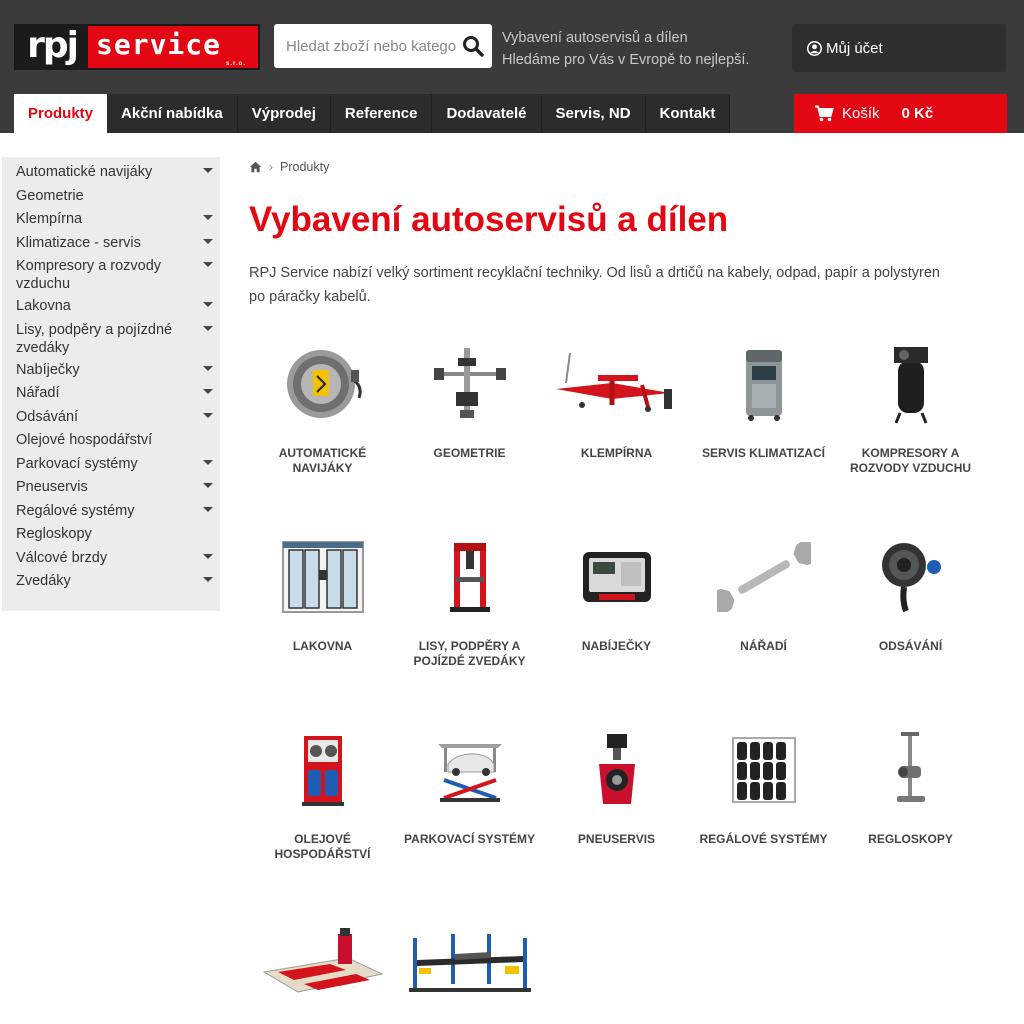 This screenshot has width=1024, height=1024. I want to click on category-tile-parkovaci: Parkovací systémy, so click(469, 784).